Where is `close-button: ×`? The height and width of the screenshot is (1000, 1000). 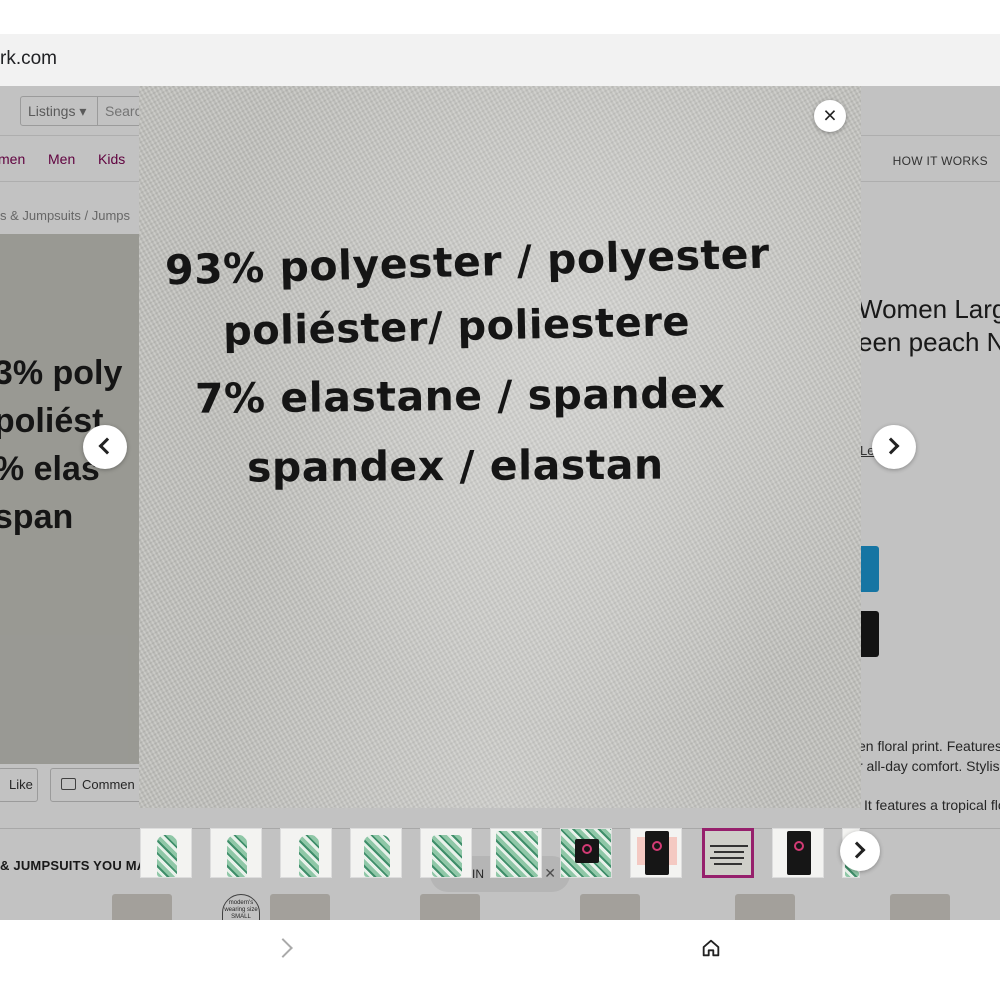 close-button: × is located at coordinates (830, 116).